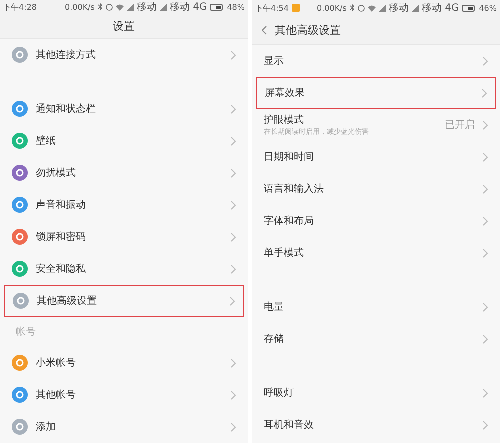 The width and height of the screenshot is (500, 443). Describe the element at coordinates (124, 26) in the screenshot. I see `screen-title: 设置` at that location.